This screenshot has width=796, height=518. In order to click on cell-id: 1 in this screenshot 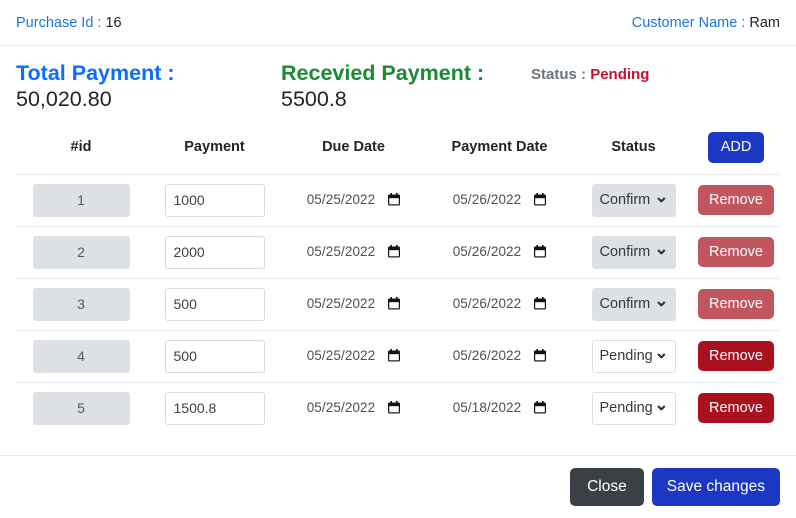, I will do `click(81, 199)`.